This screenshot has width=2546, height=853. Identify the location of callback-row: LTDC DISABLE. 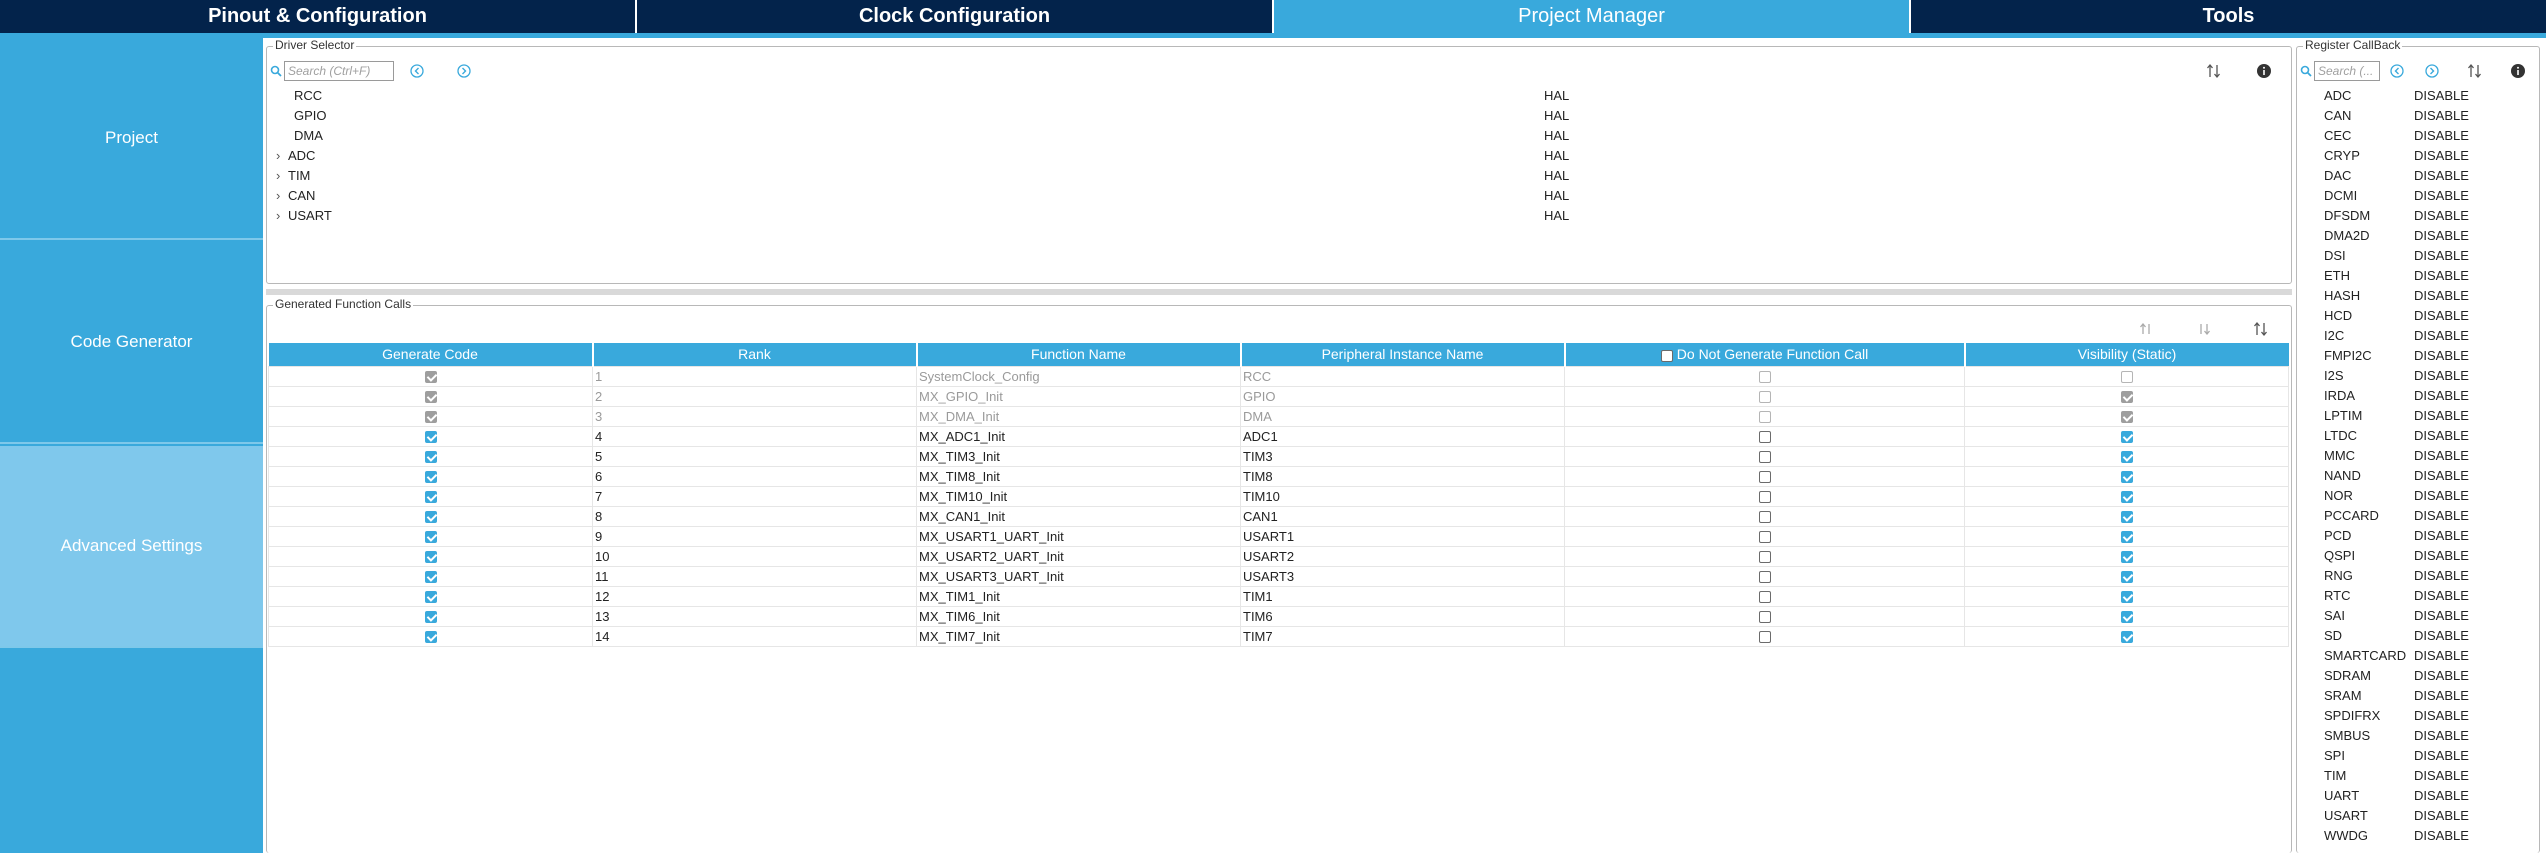
(2427, 436).